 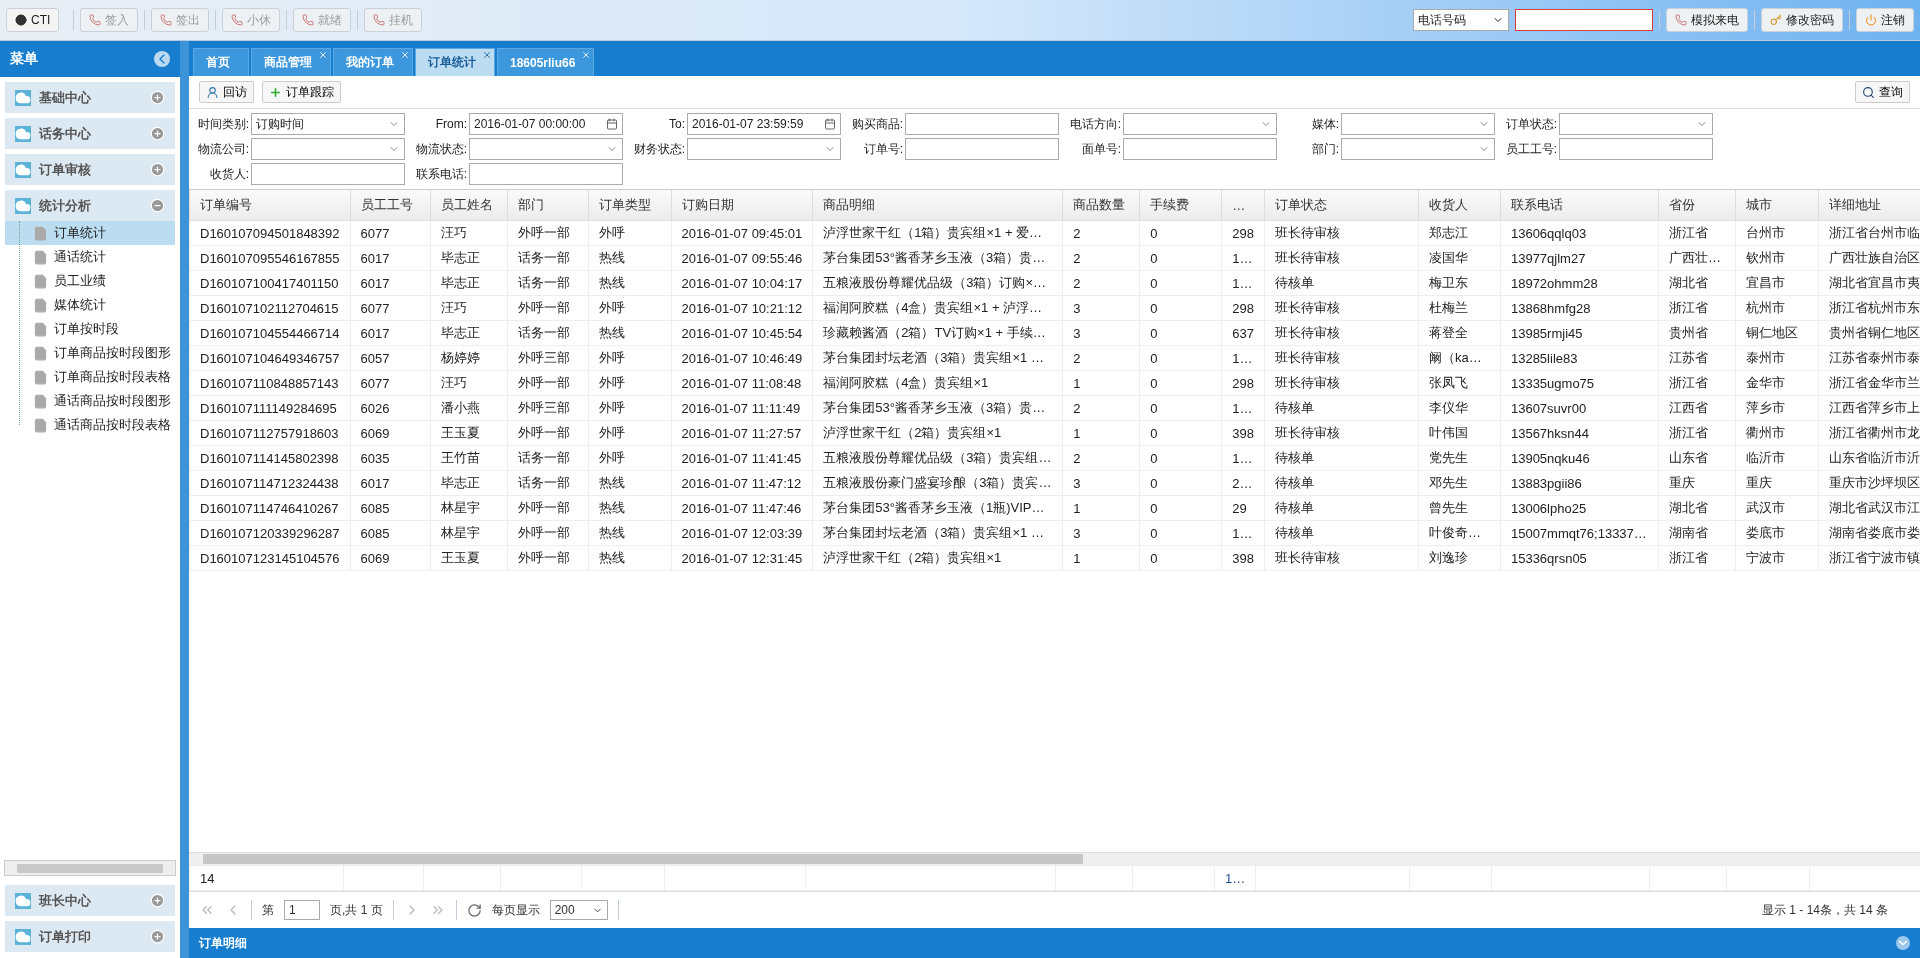 What do you see at coordinates (90, 205) in the screenshot?
I see `sidebar-section: 统计分析` at bounding box center [90, 205].